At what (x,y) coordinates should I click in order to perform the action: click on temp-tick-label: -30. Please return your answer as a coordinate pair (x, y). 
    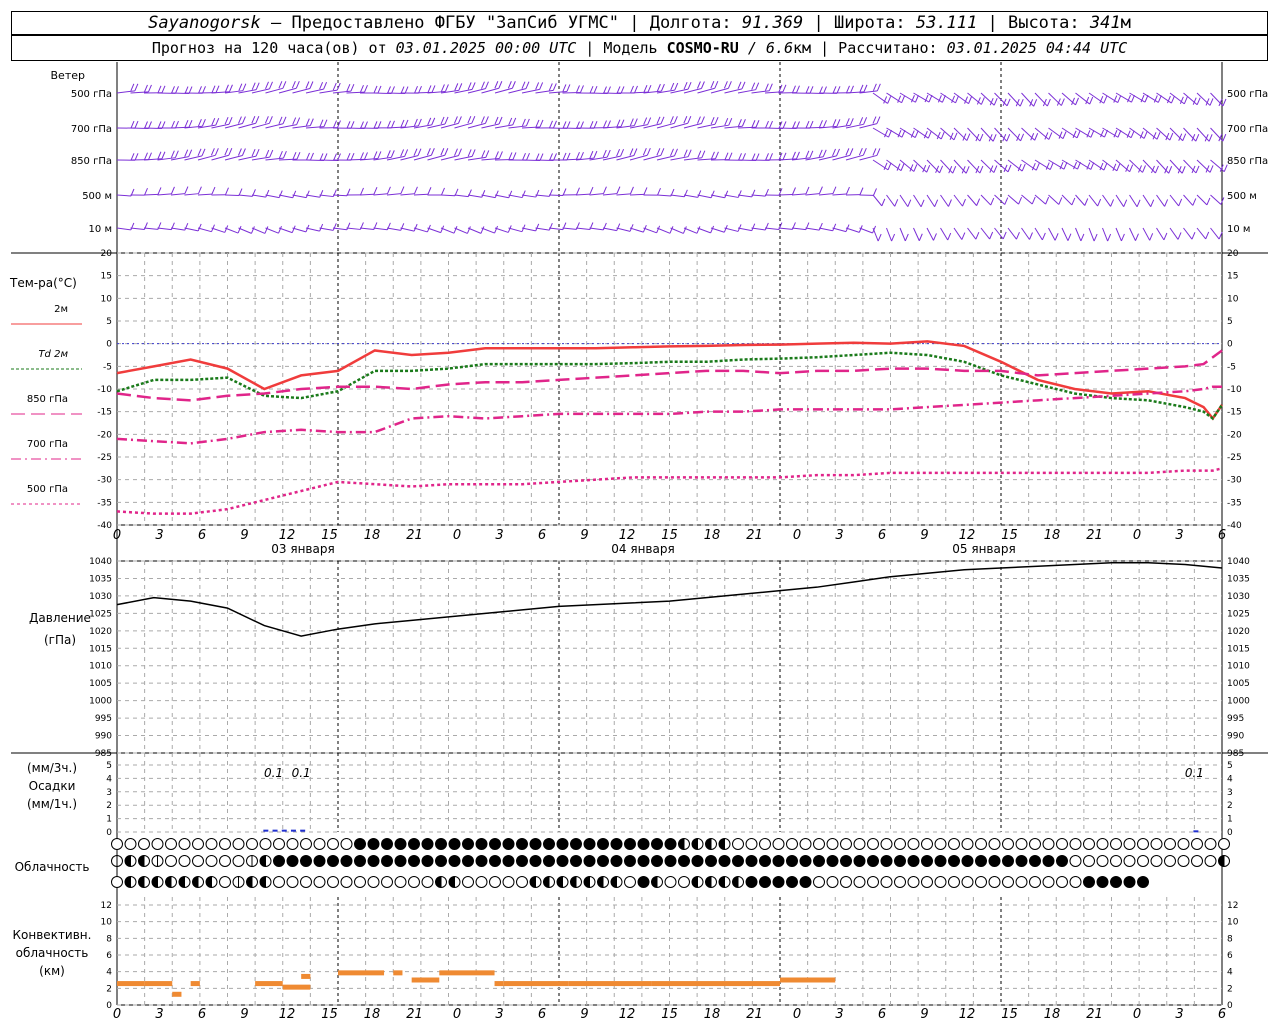
    Looking at the image, I should click on (104, 481).